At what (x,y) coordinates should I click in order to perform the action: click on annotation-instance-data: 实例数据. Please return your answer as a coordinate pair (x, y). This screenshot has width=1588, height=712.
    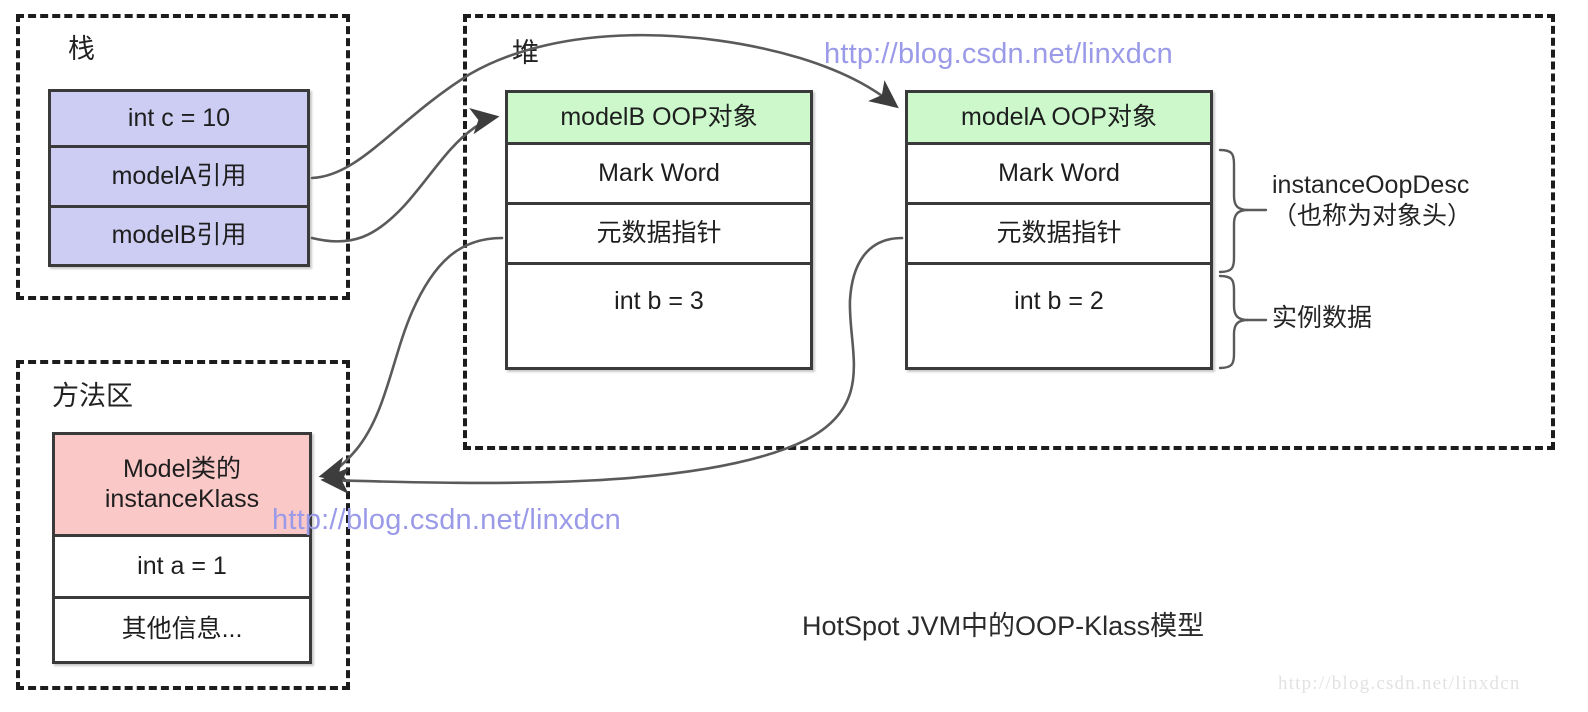
    Looking at the image, I should click on (1322, 318).